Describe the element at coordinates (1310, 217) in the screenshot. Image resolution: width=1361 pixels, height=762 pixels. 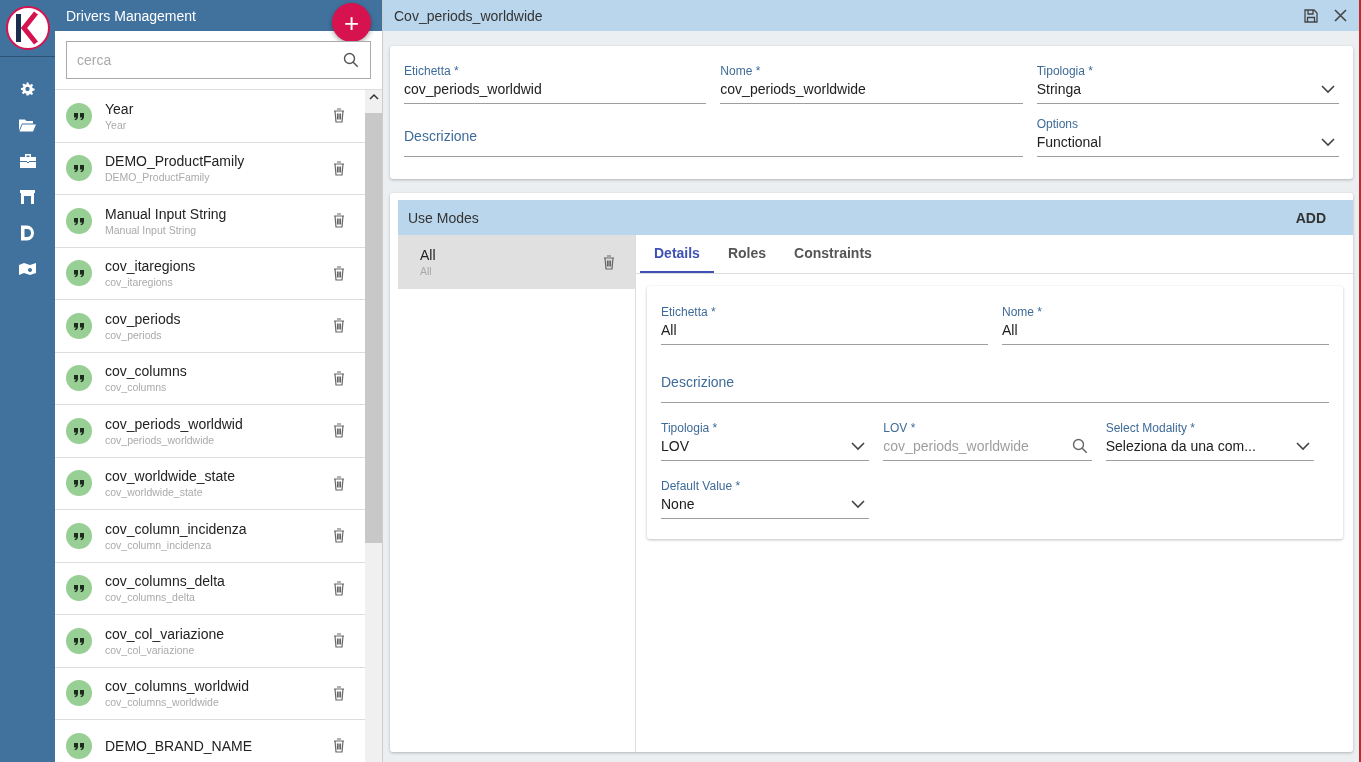
I see `add-button: ADD` at that location.